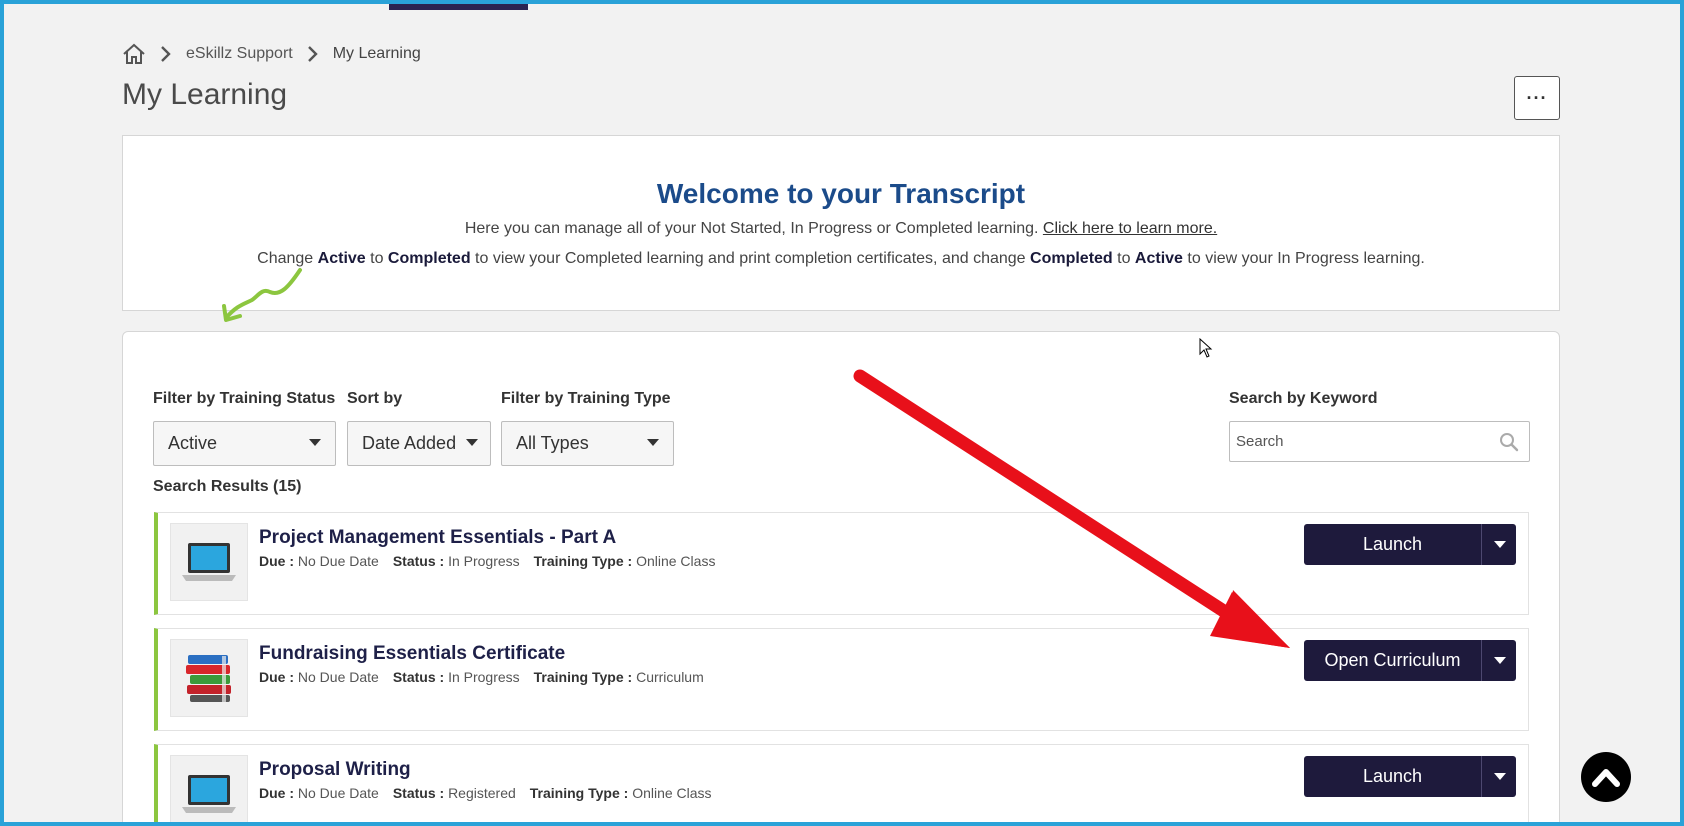  Describe the element at coordinates (376, 53) in the screenshot. I see `breadcrumb-current-my-learning: My Learning` at that location.